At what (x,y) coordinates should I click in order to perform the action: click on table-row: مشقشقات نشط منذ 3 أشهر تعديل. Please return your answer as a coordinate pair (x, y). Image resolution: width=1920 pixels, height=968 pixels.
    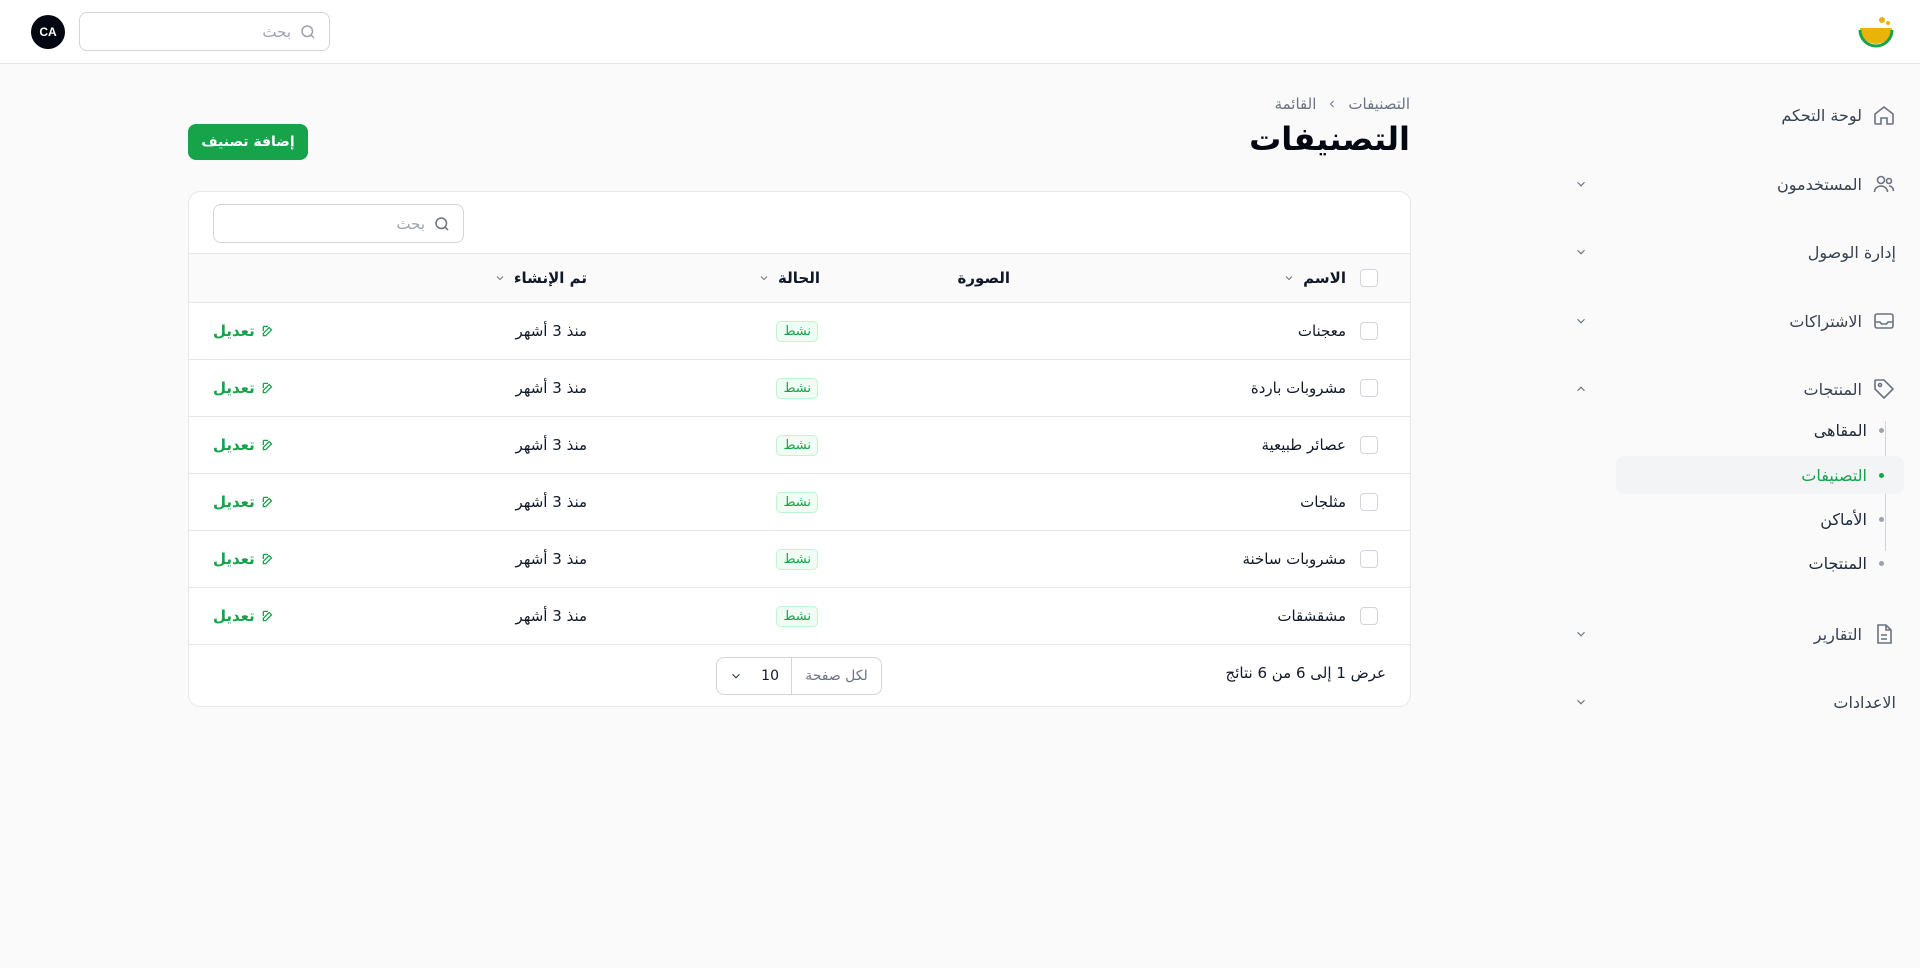
    Looking at the image, I should click on (799, 616).